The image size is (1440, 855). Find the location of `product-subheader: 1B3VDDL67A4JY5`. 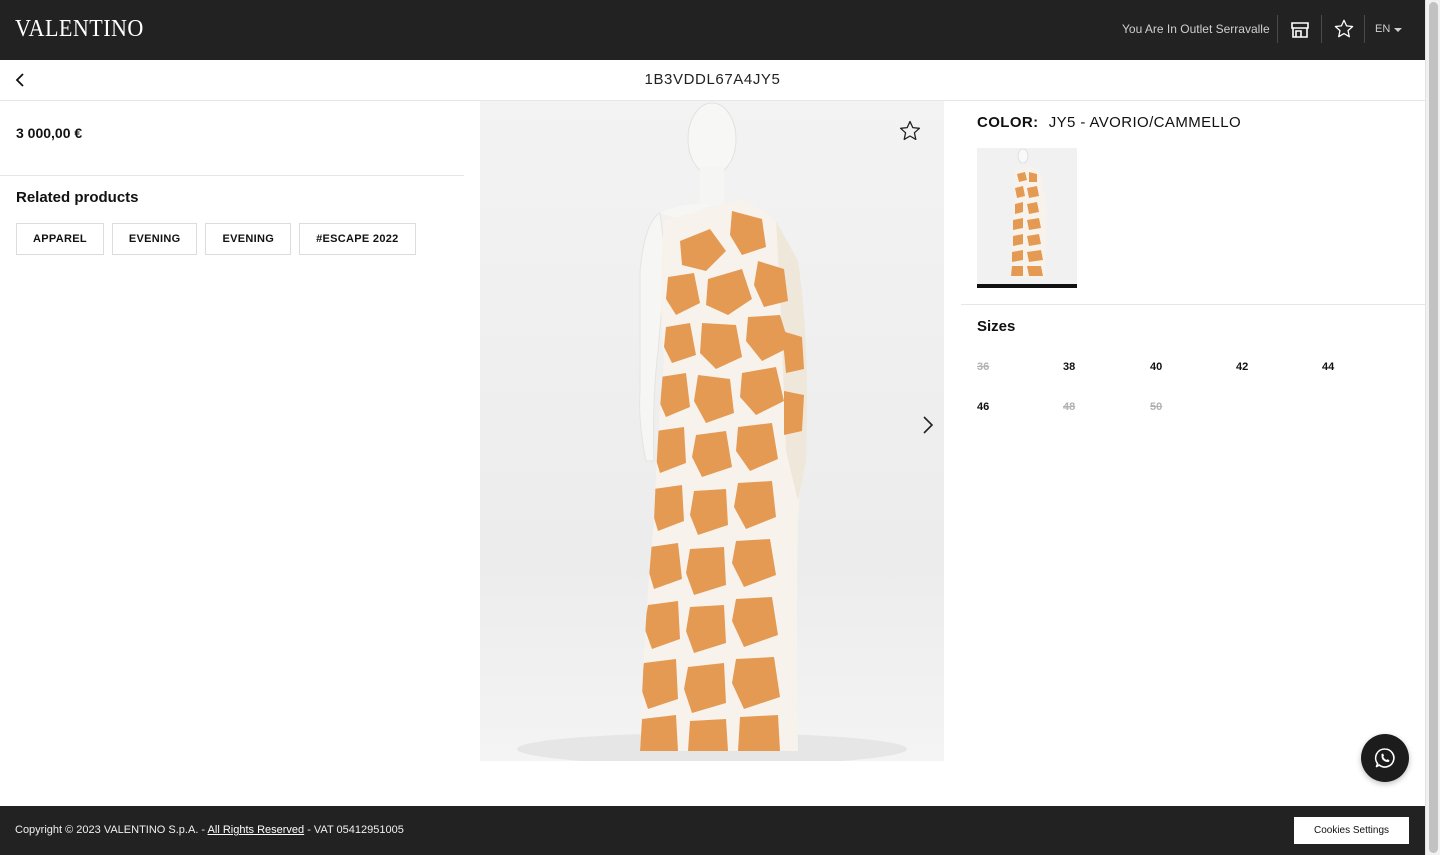

product-subheader: 1B3VDDL67A4JY5 is located at coordinates (712, 80).